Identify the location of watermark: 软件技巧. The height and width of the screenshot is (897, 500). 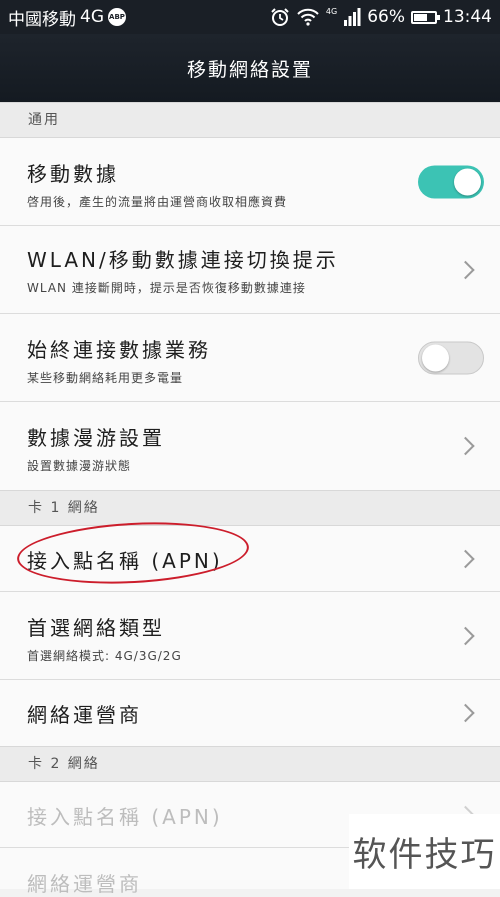
(424, 851).